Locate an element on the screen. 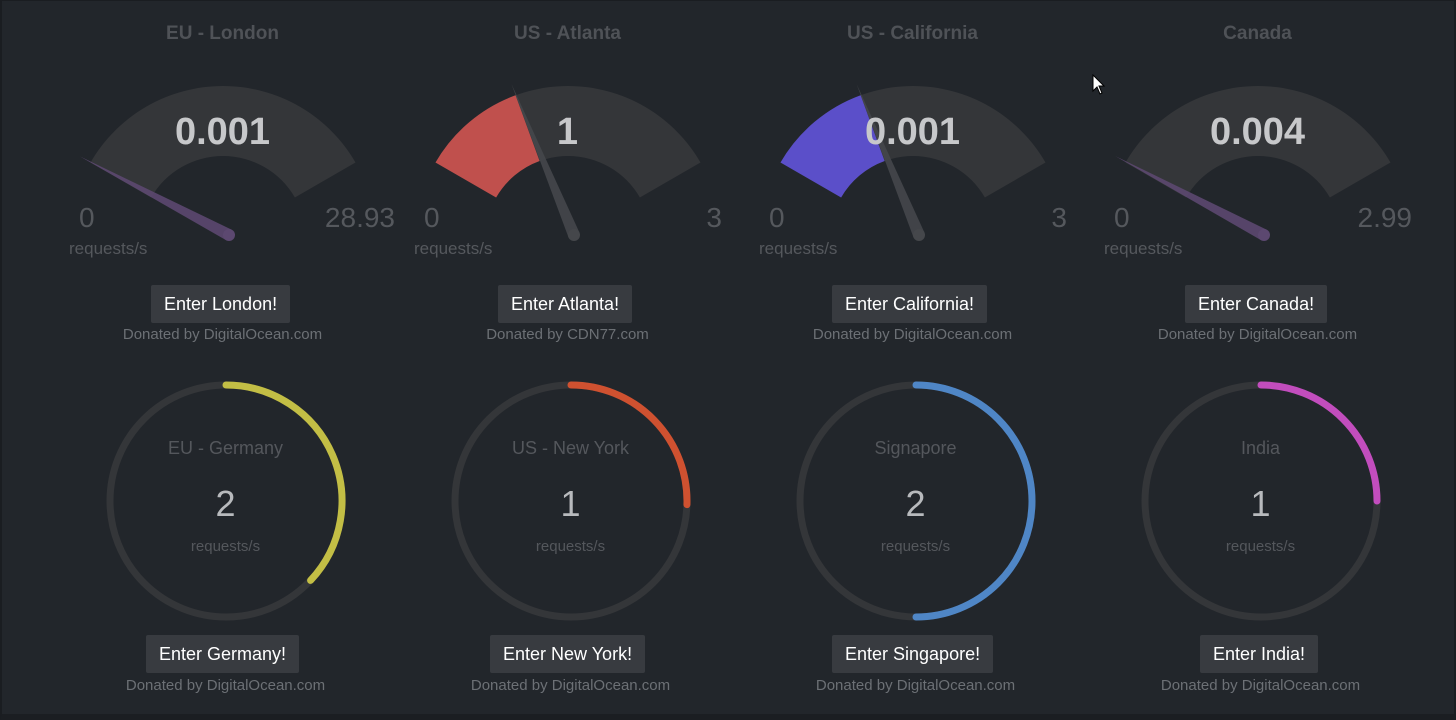 The height and width of the screenshot is (720, 1456). enter-india-button: Enter India! is located at coordinates (1259, 654).